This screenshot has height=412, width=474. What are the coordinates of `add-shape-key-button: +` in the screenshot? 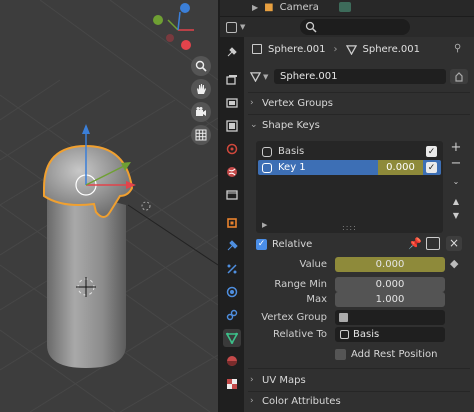 It's located at (456, 148).